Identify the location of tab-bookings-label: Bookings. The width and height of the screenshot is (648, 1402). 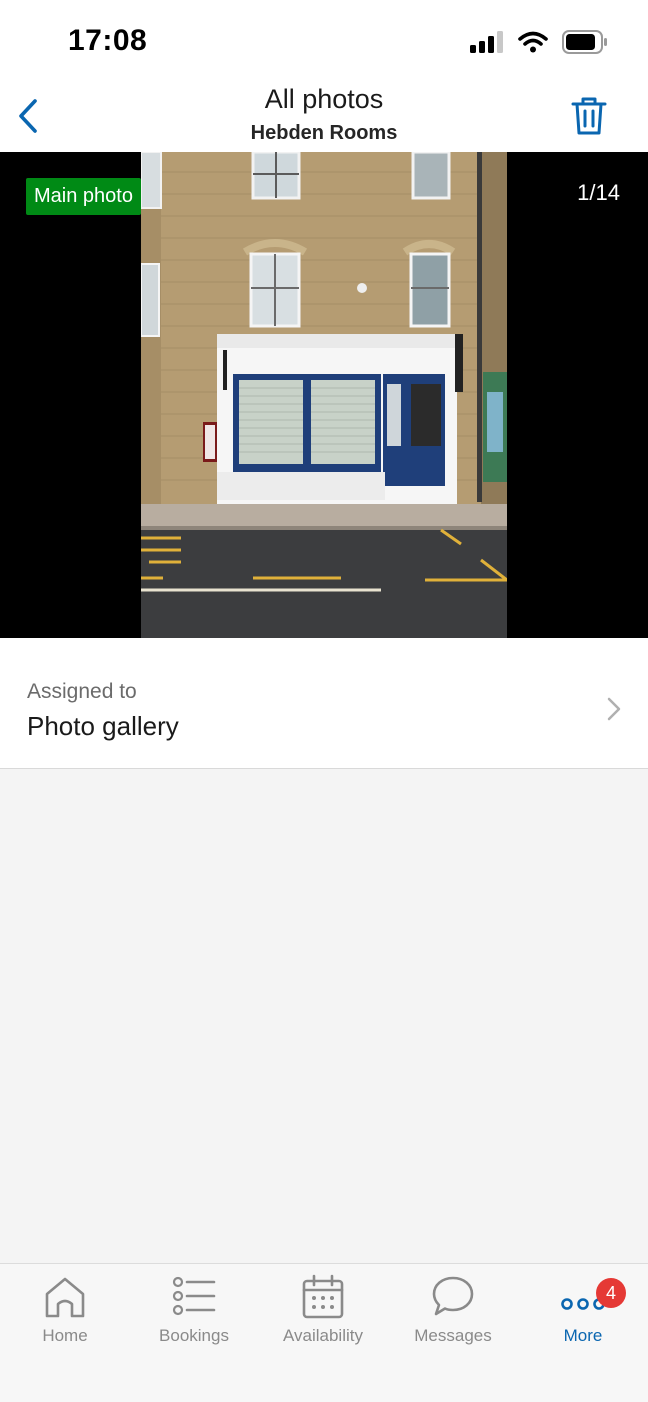
(194, 1335).